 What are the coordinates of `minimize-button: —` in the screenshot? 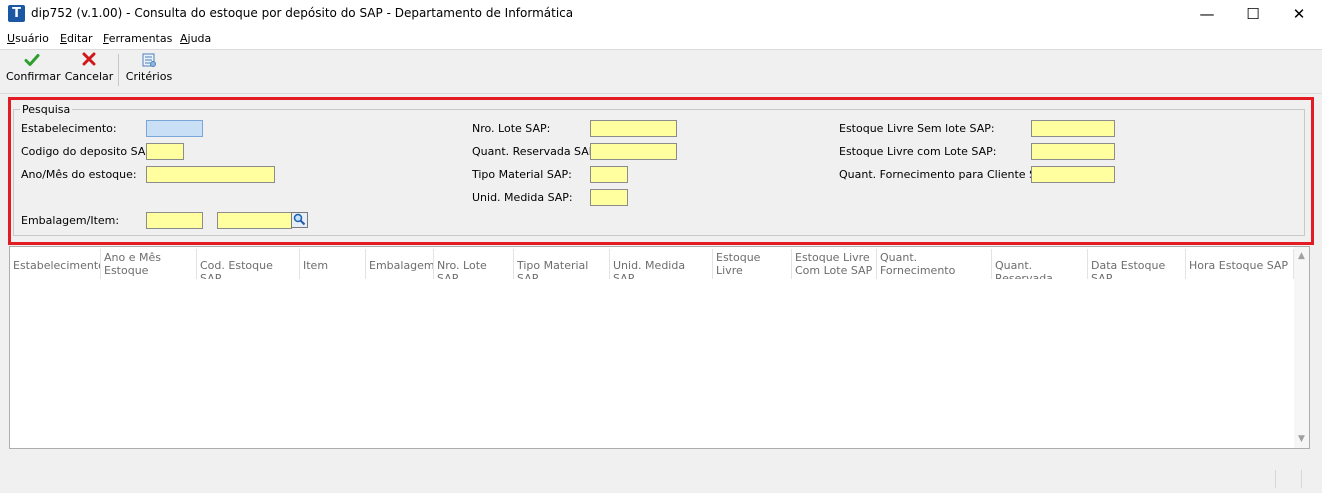 It's located at (1207, 14).